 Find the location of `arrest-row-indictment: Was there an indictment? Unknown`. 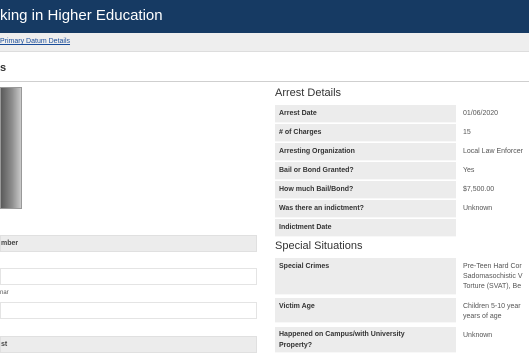

arrest-row-indictment: Was there an indictment? Unknown is located at coordinates (402, 209).